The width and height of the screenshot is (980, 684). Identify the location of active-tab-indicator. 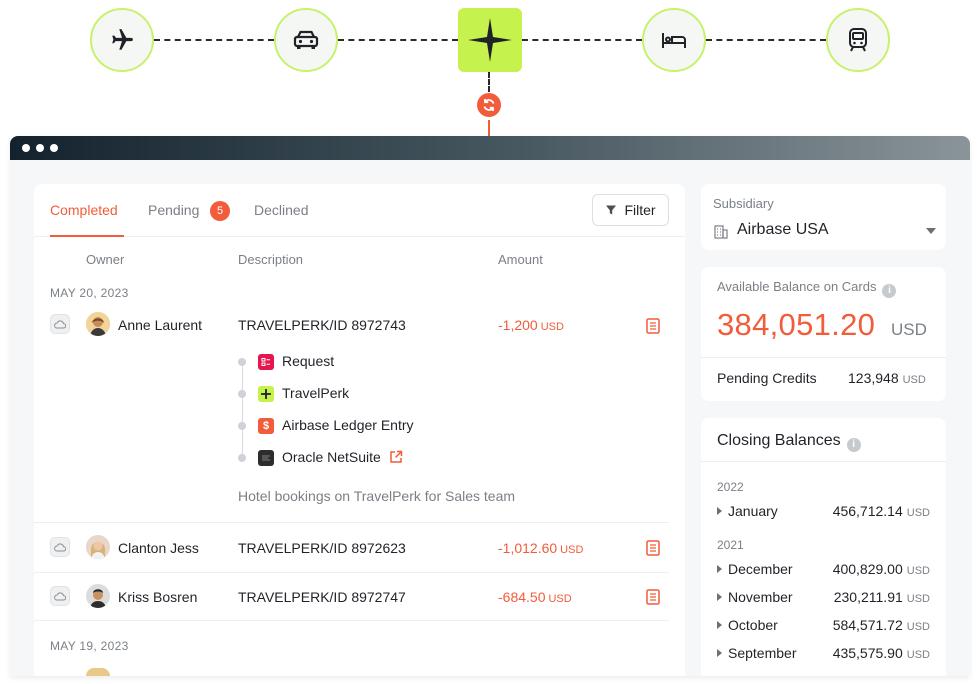
(87, 236).